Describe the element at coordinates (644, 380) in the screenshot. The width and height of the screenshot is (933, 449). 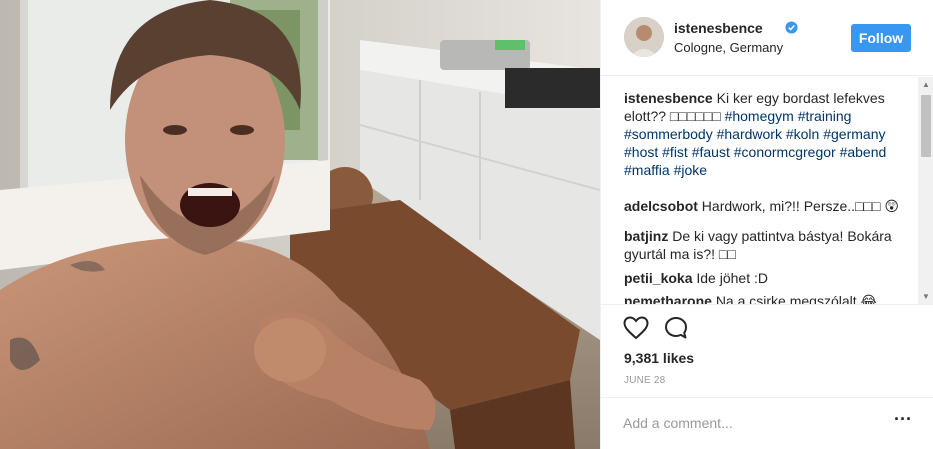
I see `post-date: JUNE 28` at that location.